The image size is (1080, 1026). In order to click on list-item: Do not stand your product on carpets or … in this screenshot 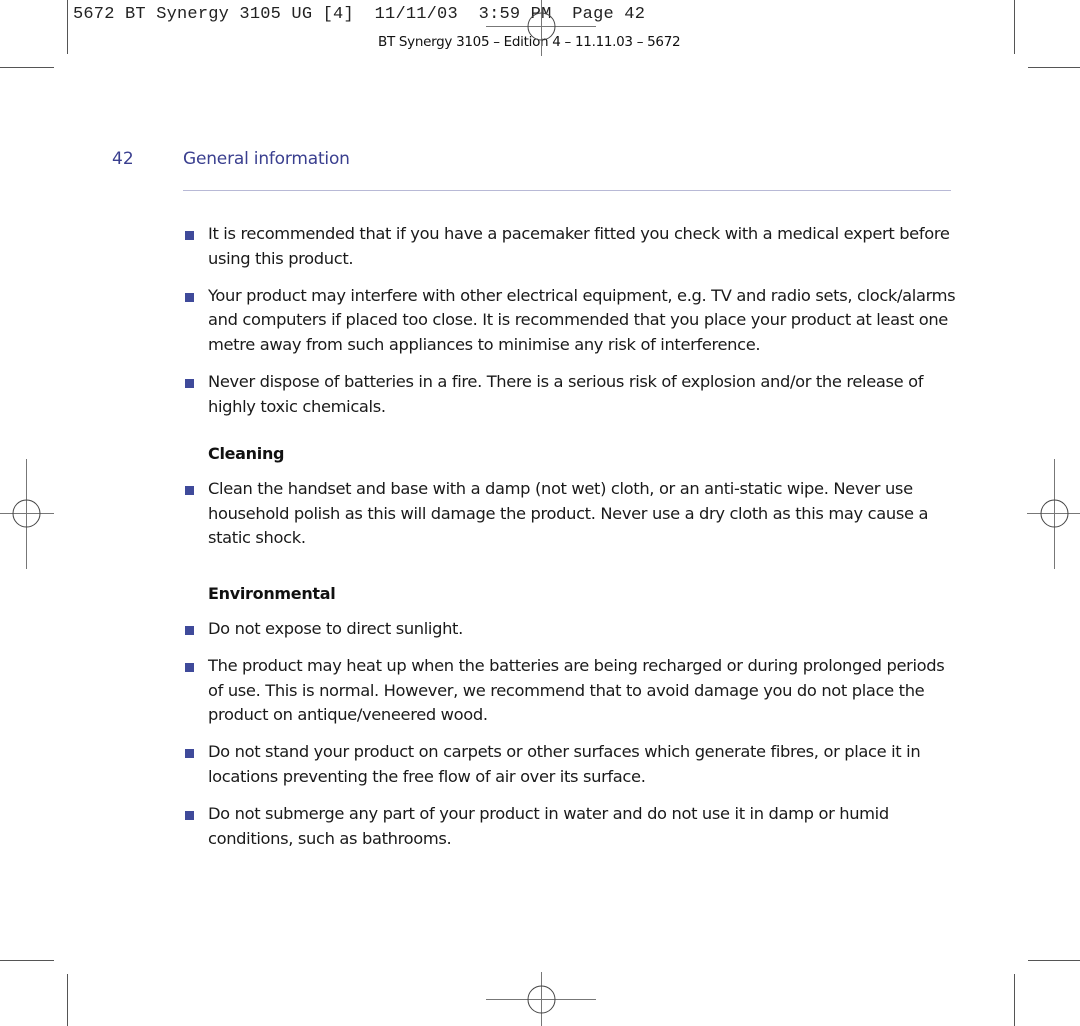, I will do `click(574, 764)`.